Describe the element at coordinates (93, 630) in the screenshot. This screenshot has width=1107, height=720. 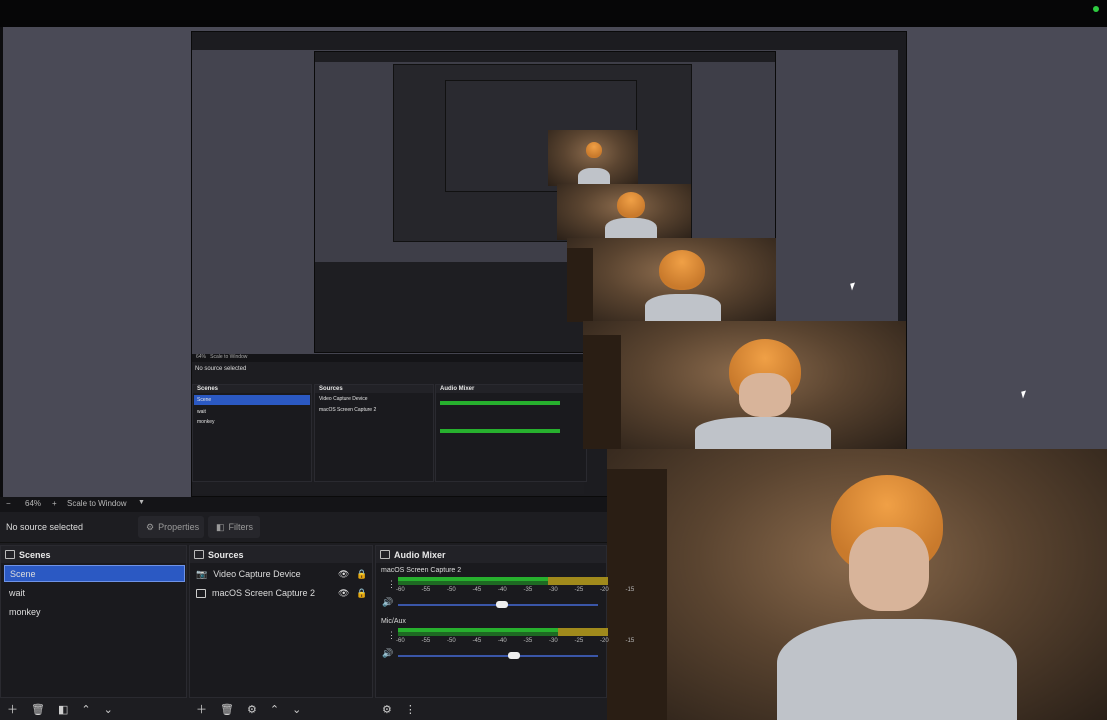
I see `scenes-dock: Scenes Scene wait monkey ＋ 🗑 ◧ ⌃ ⌄` at that location.